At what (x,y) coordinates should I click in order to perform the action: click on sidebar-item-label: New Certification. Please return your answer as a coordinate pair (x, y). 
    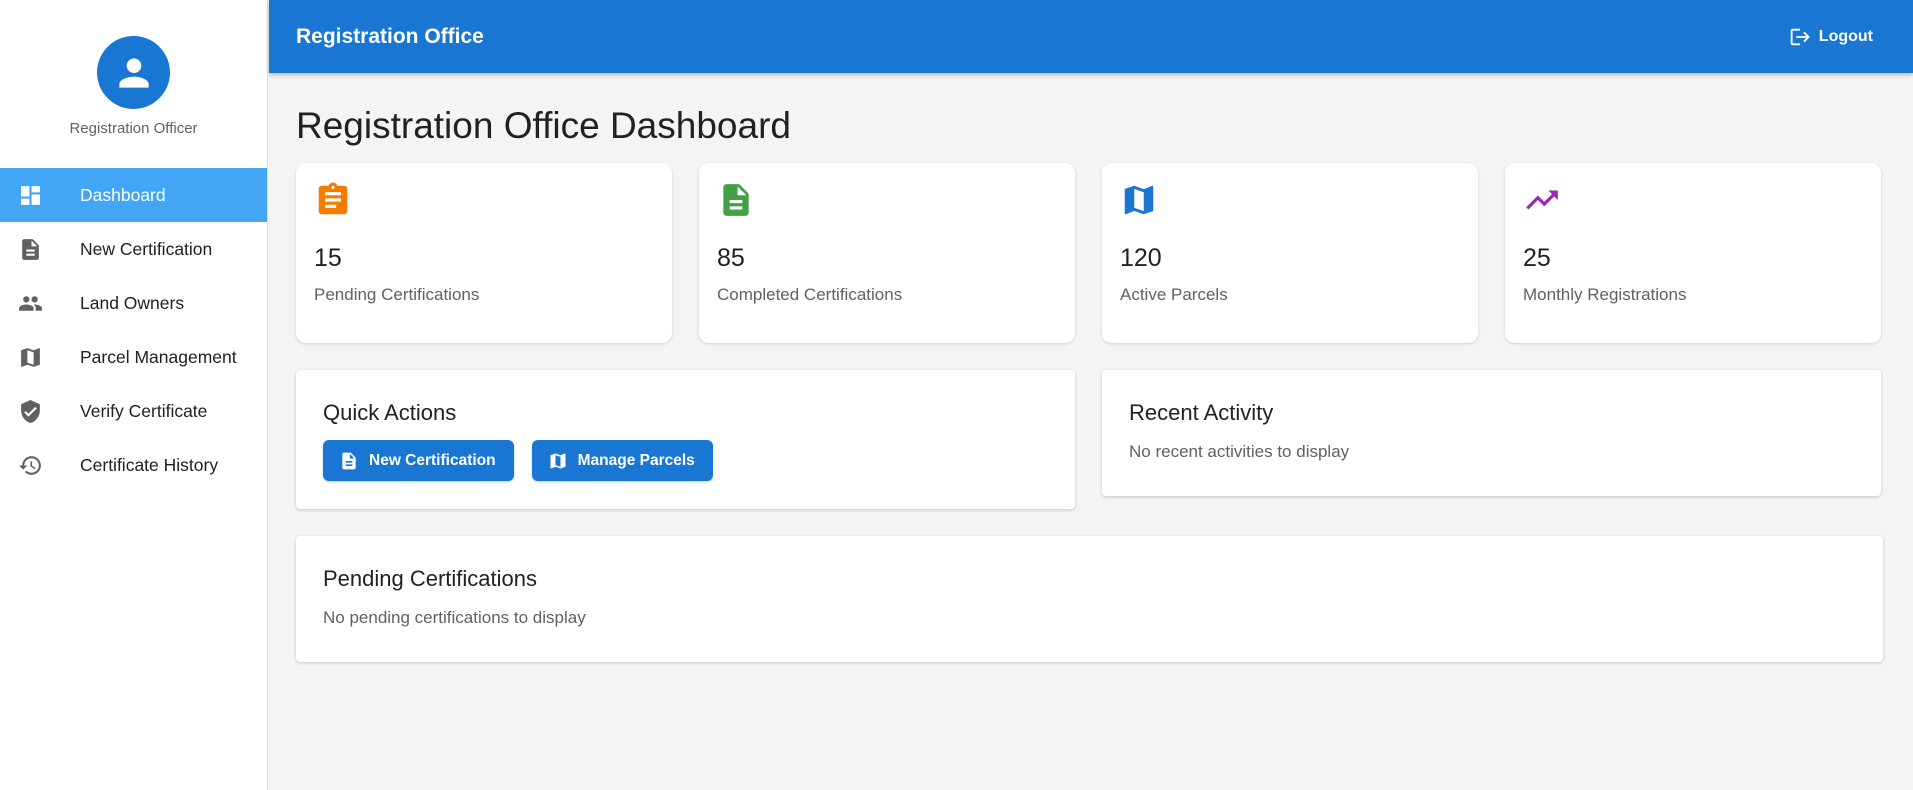
    Looking at the image, I should click on (146, 248).